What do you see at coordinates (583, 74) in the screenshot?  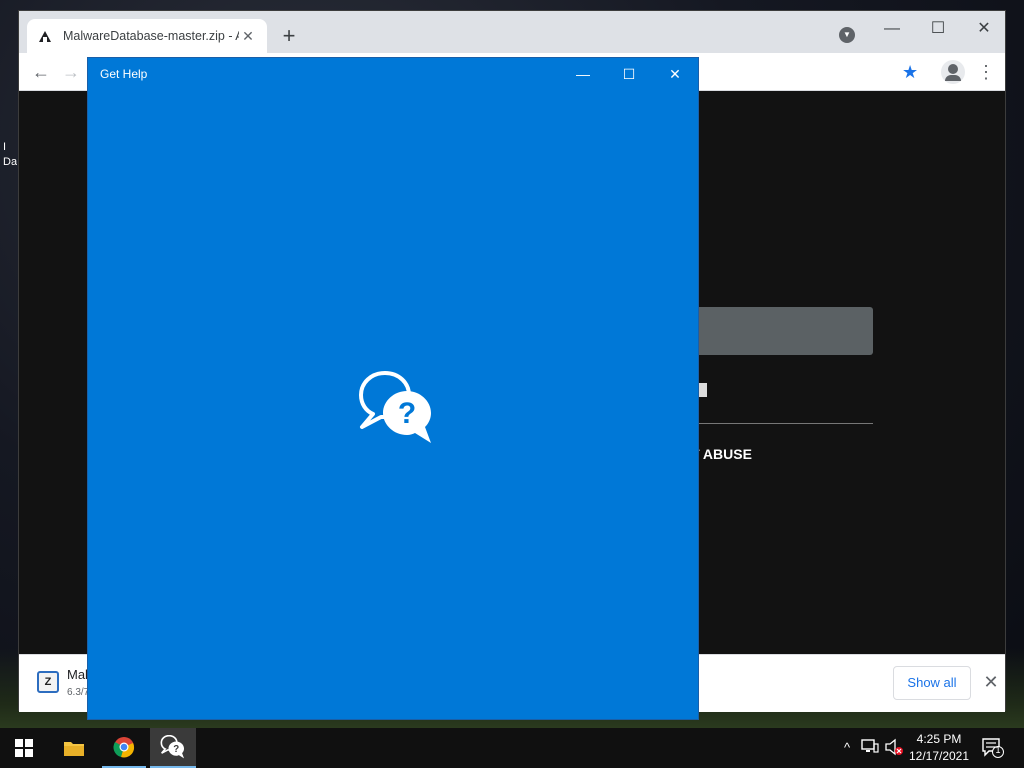 I see `get-help-minimize-button: —` at bounding box center [583, 74].